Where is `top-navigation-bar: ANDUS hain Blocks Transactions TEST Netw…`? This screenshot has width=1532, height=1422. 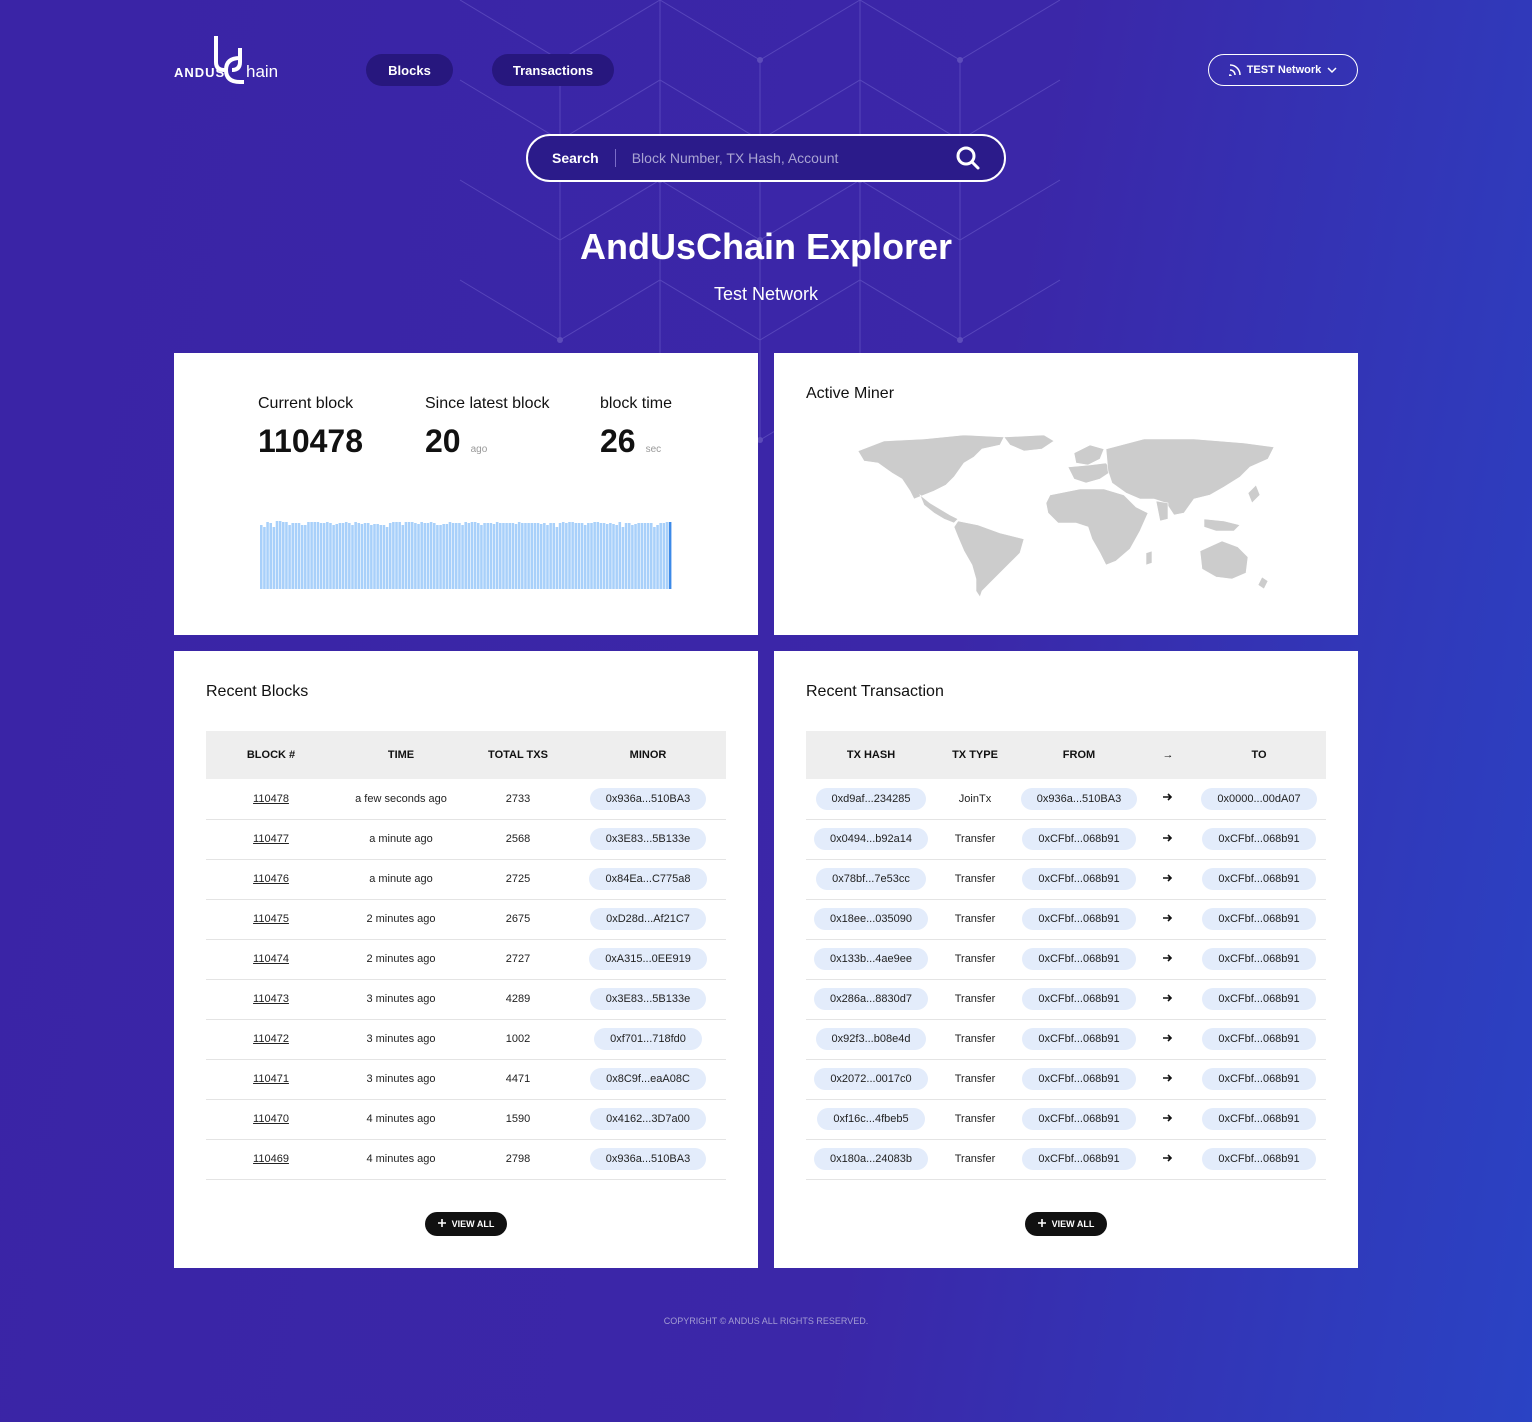
top-navigation-bar: ANDUS hain Blocks Transactions TEST Netw… is located at coordinates (766, 70).